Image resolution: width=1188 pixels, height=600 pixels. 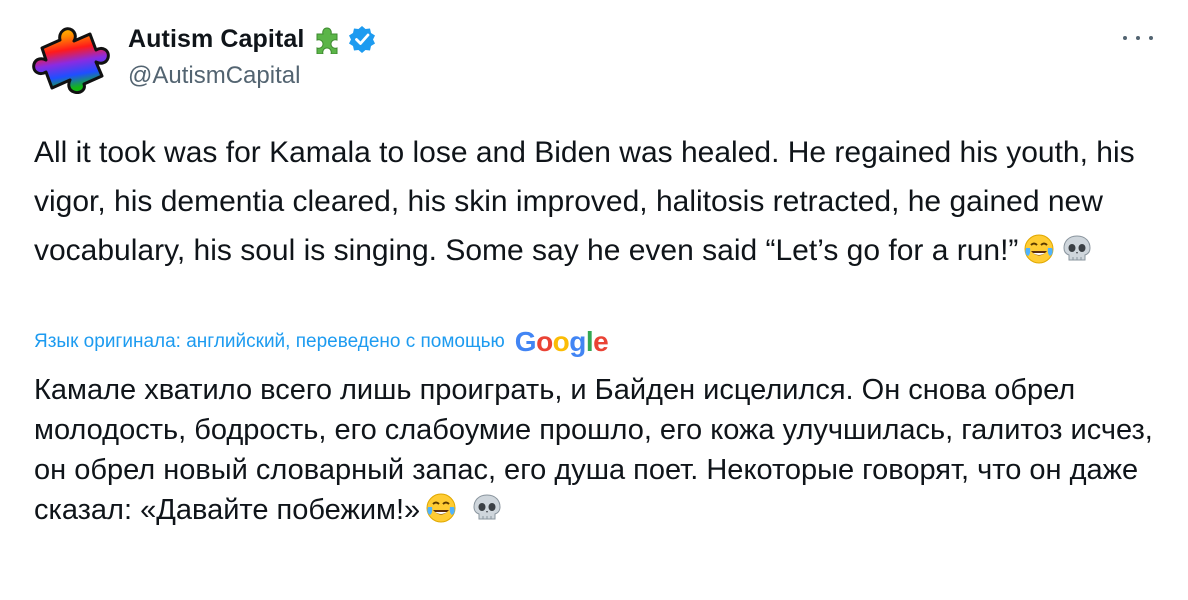 What do you see at coordinates (214, 76) in the screenshot?
I see `author-handle: @AutismCapital` at bounding box center [214, 76].